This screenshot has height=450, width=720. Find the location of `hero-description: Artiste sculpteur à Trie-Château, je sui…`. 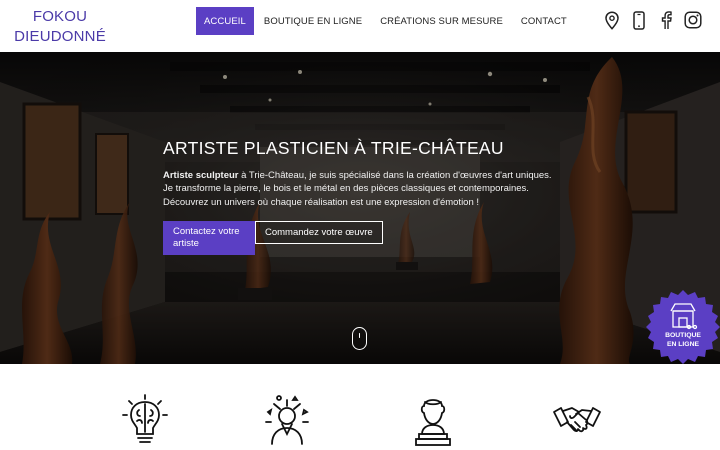

hero-description: Artiste sculpteur à Trie-Château, je sui… is located at coordinates (363, 189).